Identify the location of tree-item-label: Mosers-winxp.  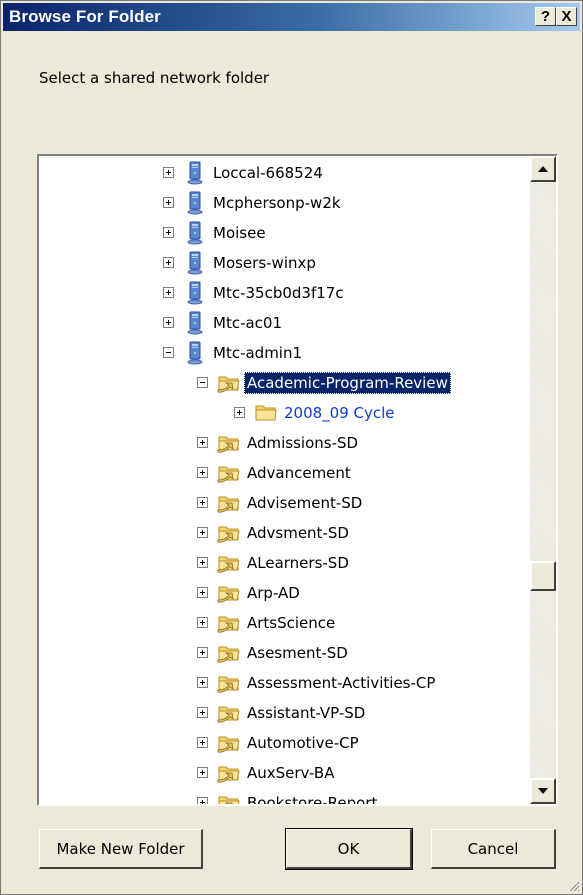
(264, 263).